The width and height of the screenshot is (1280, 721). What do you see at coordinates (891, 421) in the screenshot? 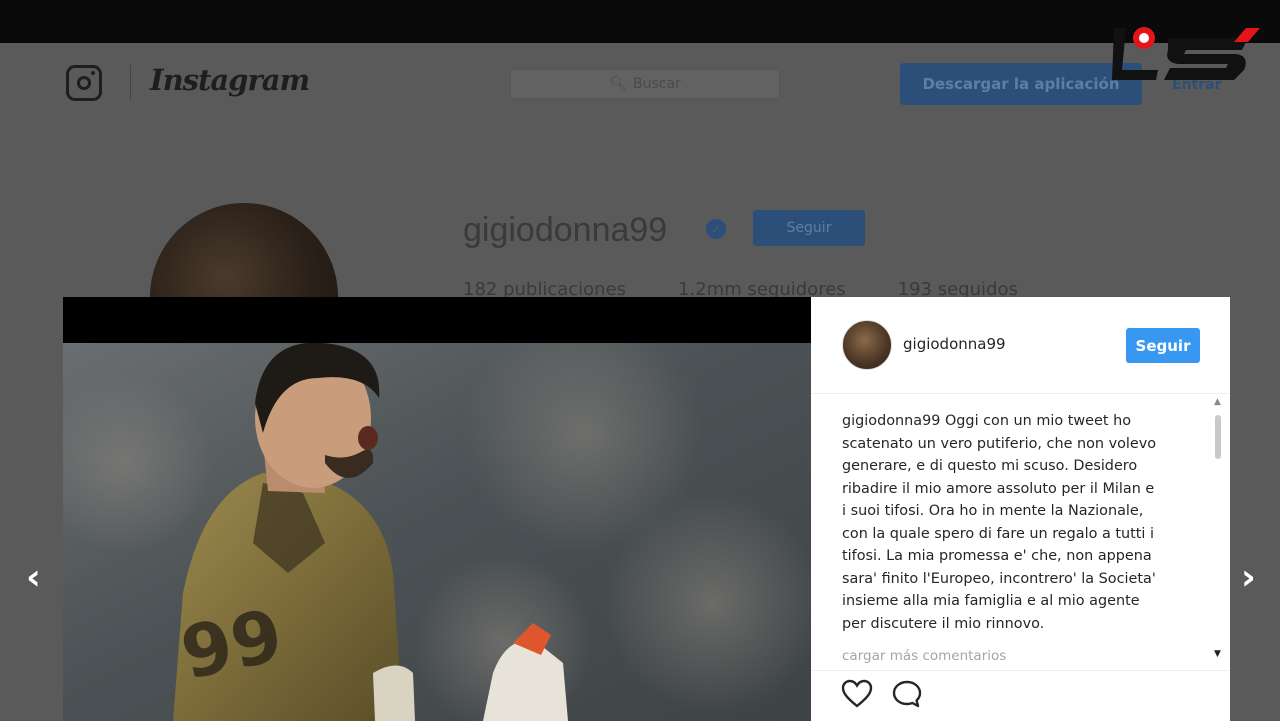
I see `caption-username: gigiodonna99` at bounding box center [891, 421].